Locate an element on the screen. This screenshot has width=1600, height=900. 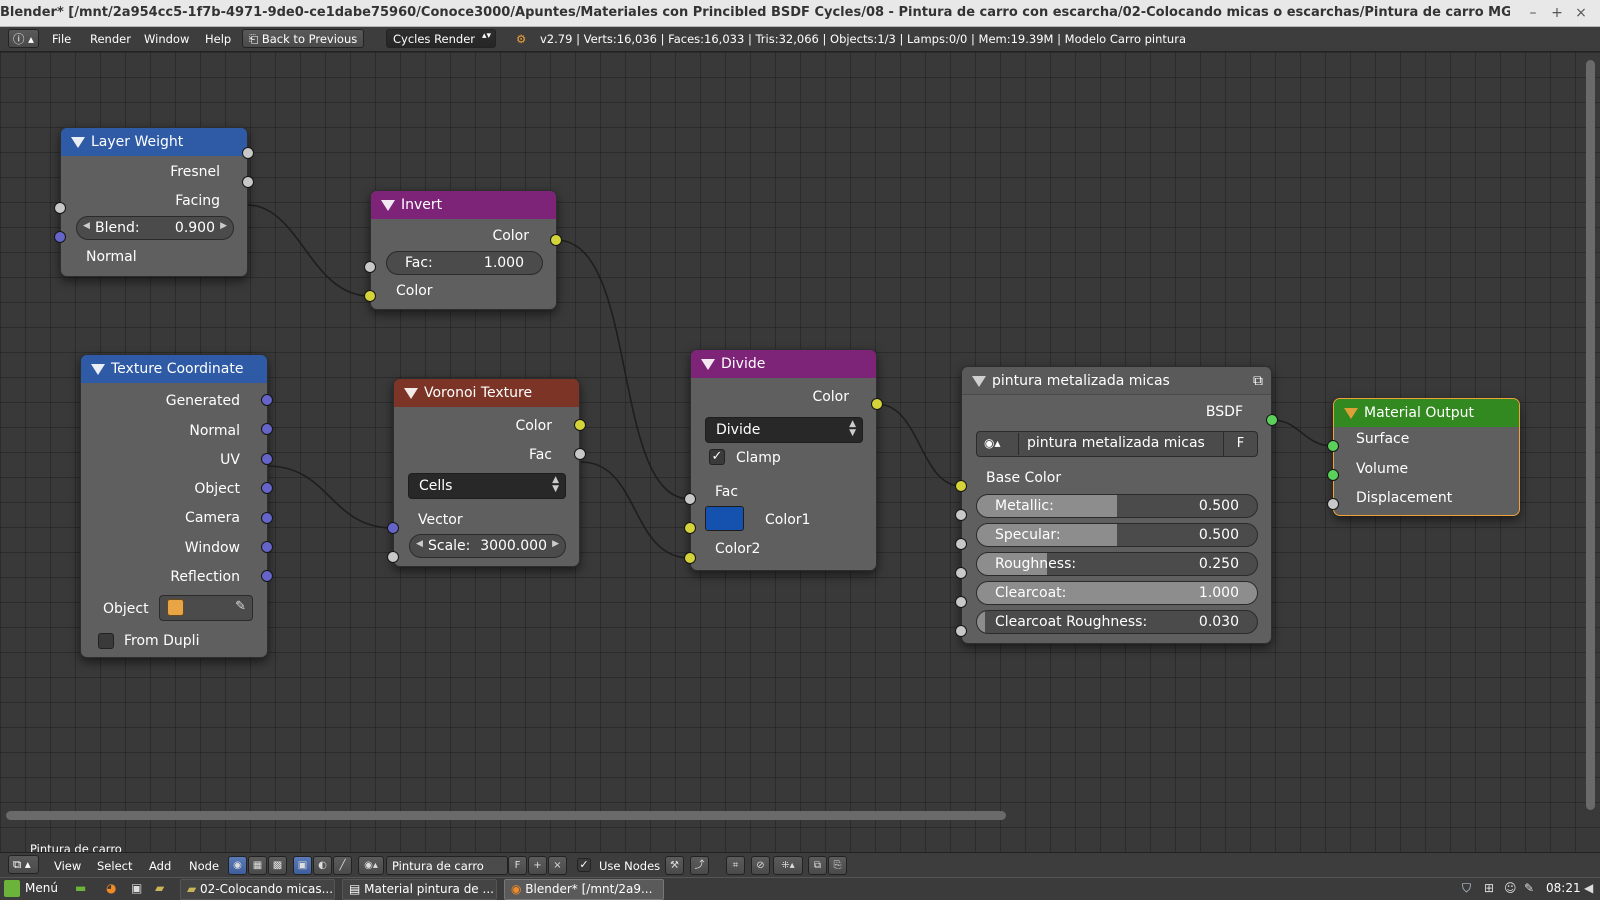
paste-nodes-icon: ⎘ is located at coordinates (837, 865).